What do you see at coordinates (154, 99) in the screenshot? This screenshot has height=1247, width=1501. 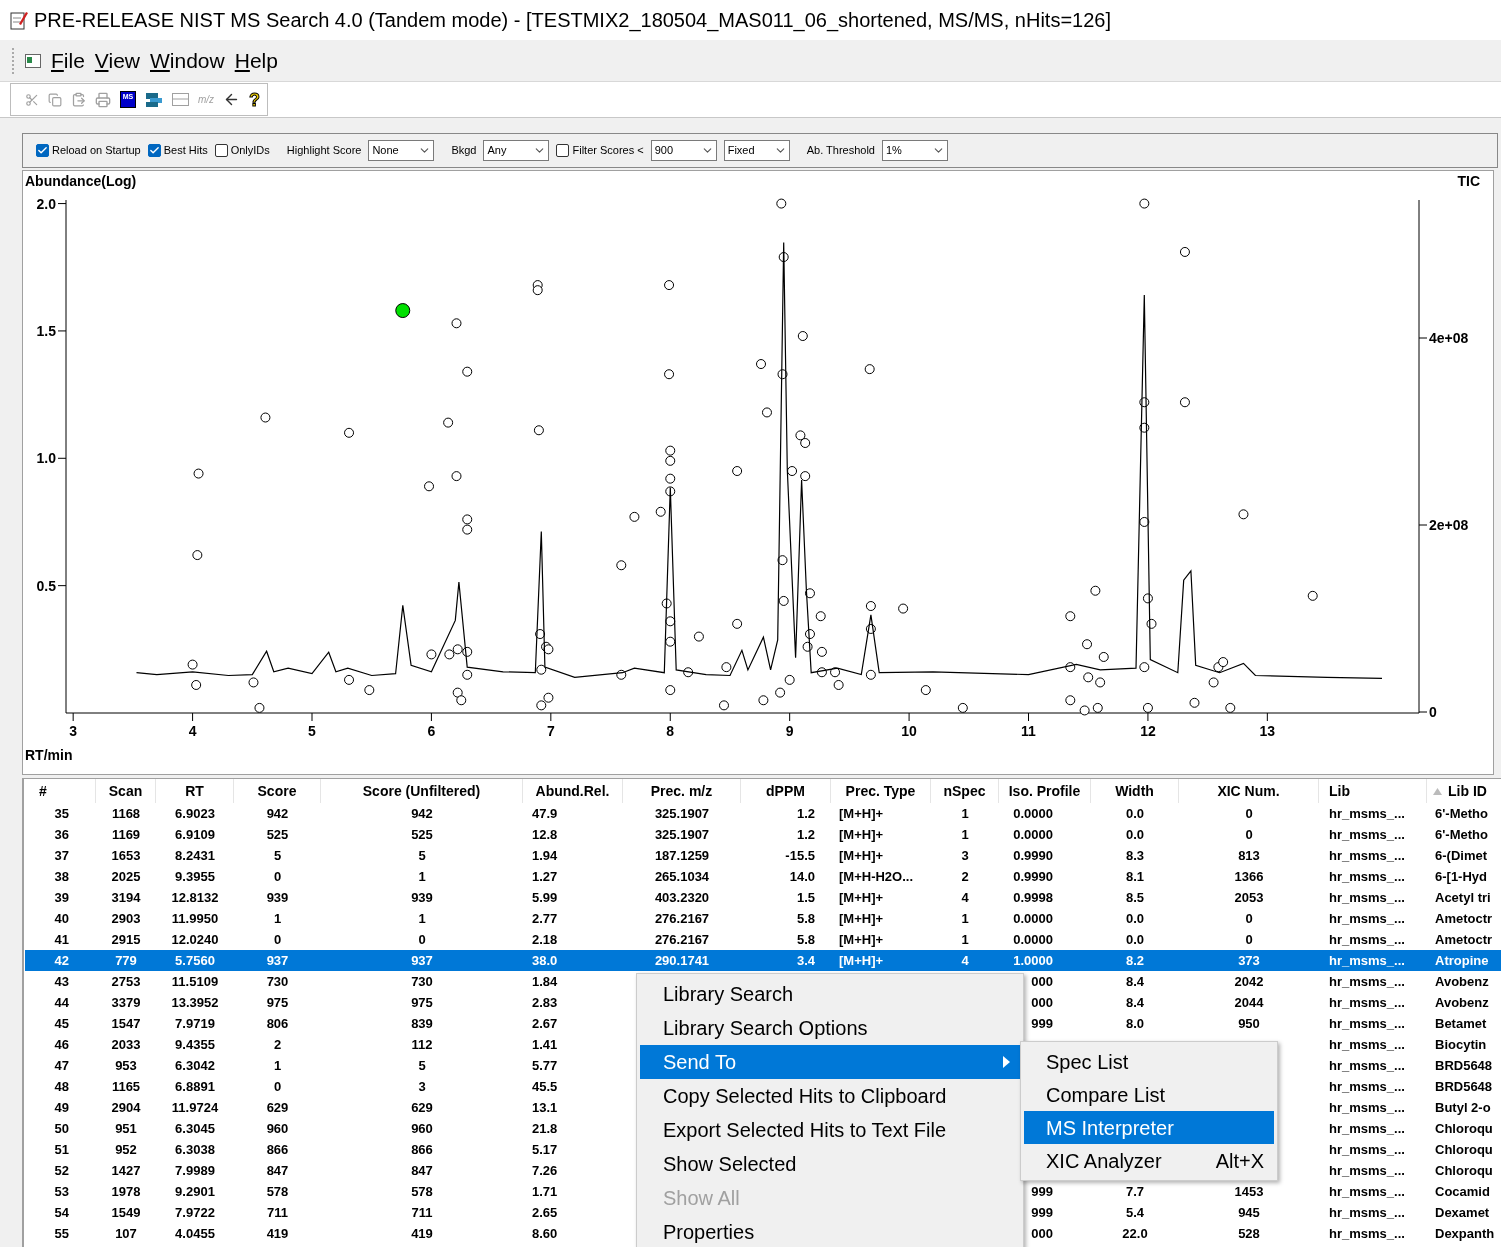 I see `tiles-icon` at bounding box center [154, 99].